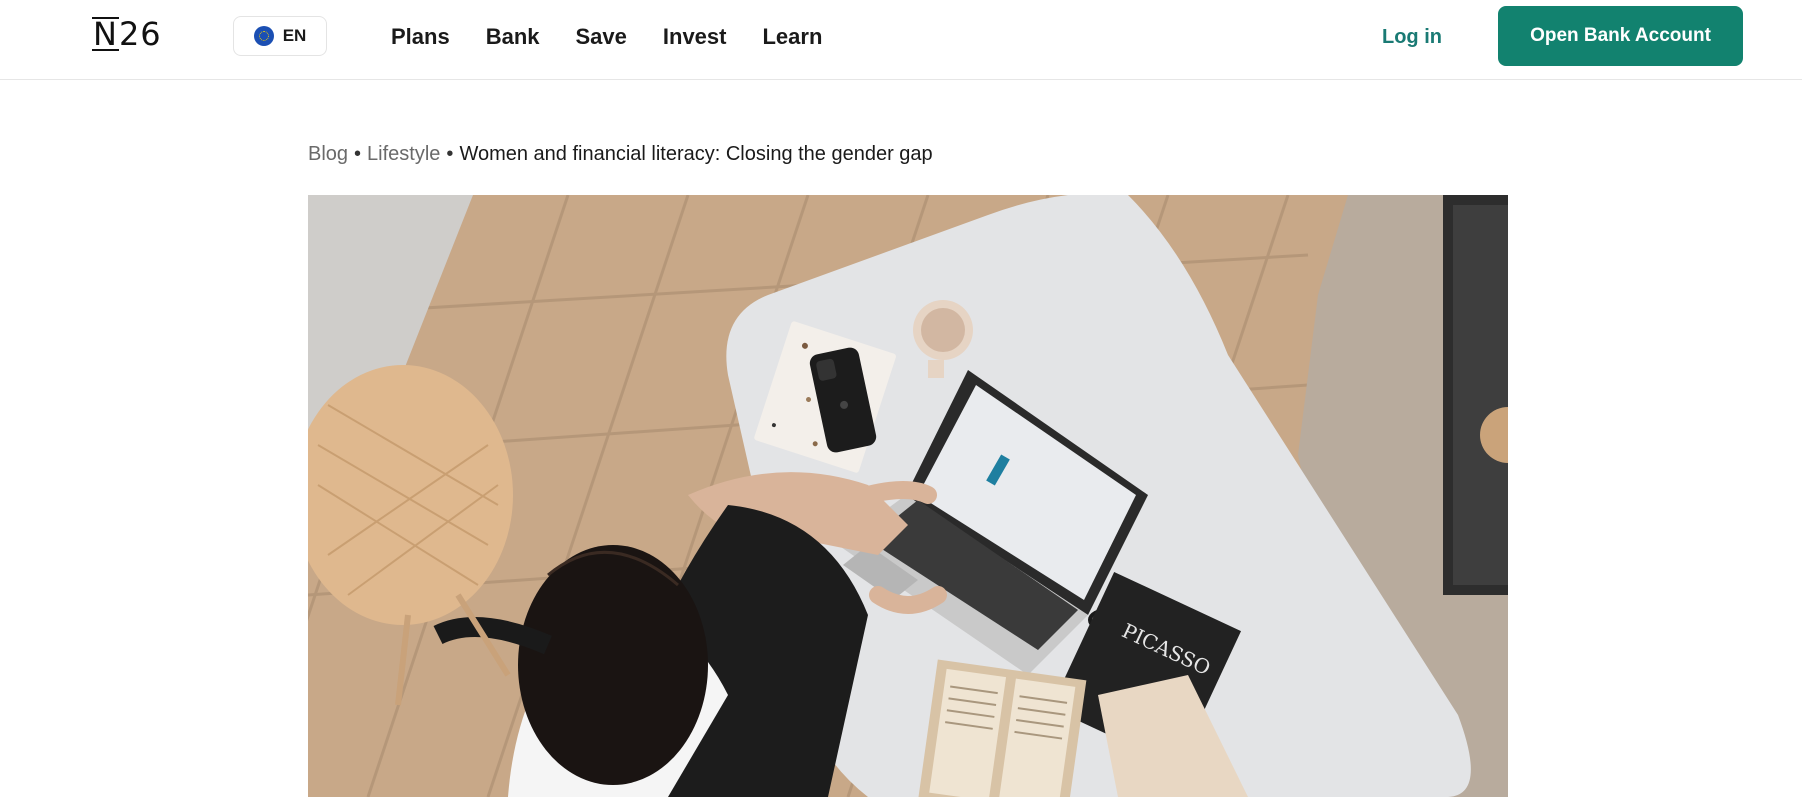 The width and height of the screenshot is (1802, 797). I want to click on breadcrumb-link-blog: Blog, so click(328, 154).